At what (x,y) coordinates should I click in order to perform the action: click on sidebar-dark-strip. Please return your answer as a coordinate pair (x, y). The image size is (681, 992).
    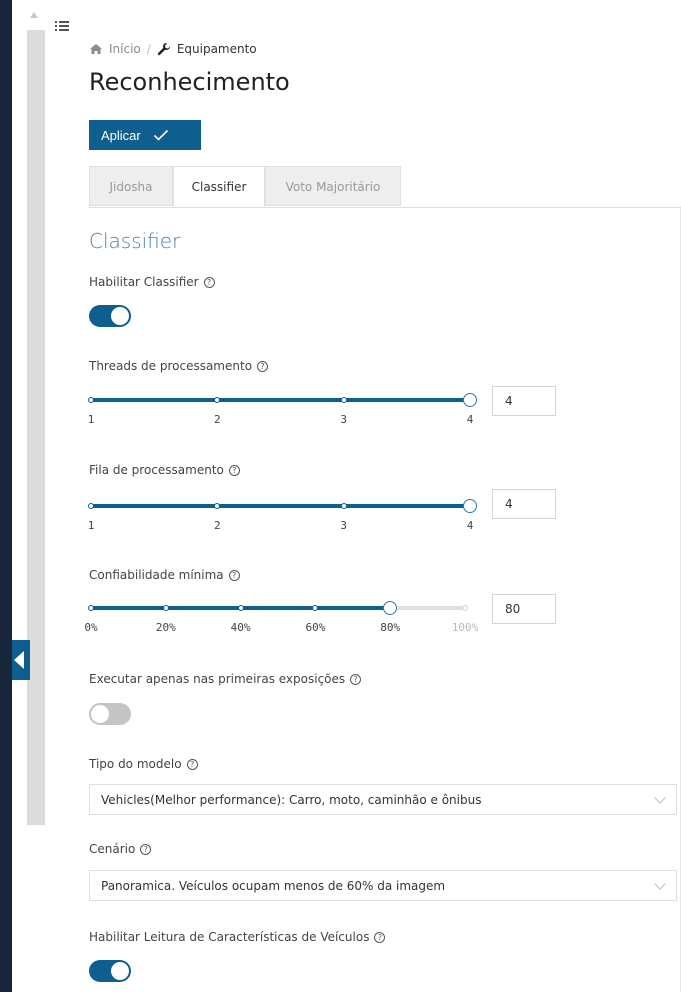
    Looking at the image, I should click on (6, 496).